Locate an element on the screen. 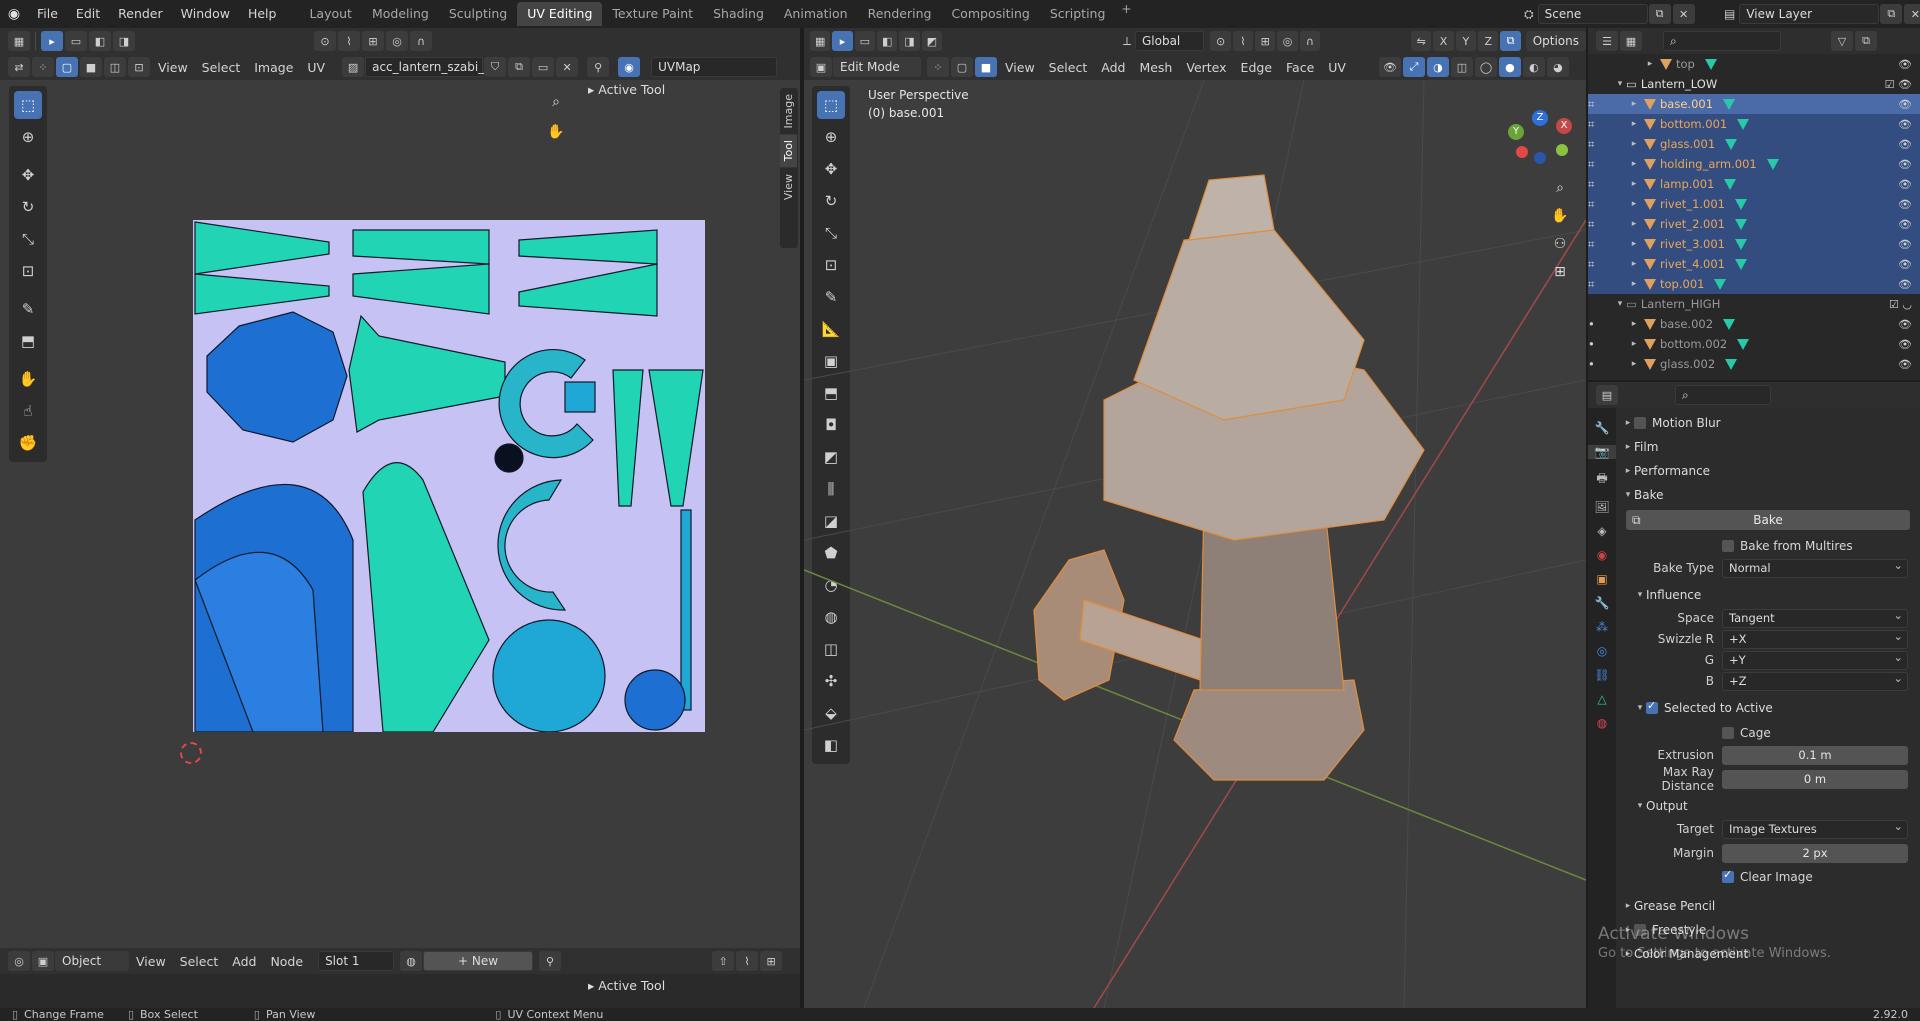 This screenshot has width=1920, height=1021. image-browse-icon: ▨ is located at coordinates (353, 67).